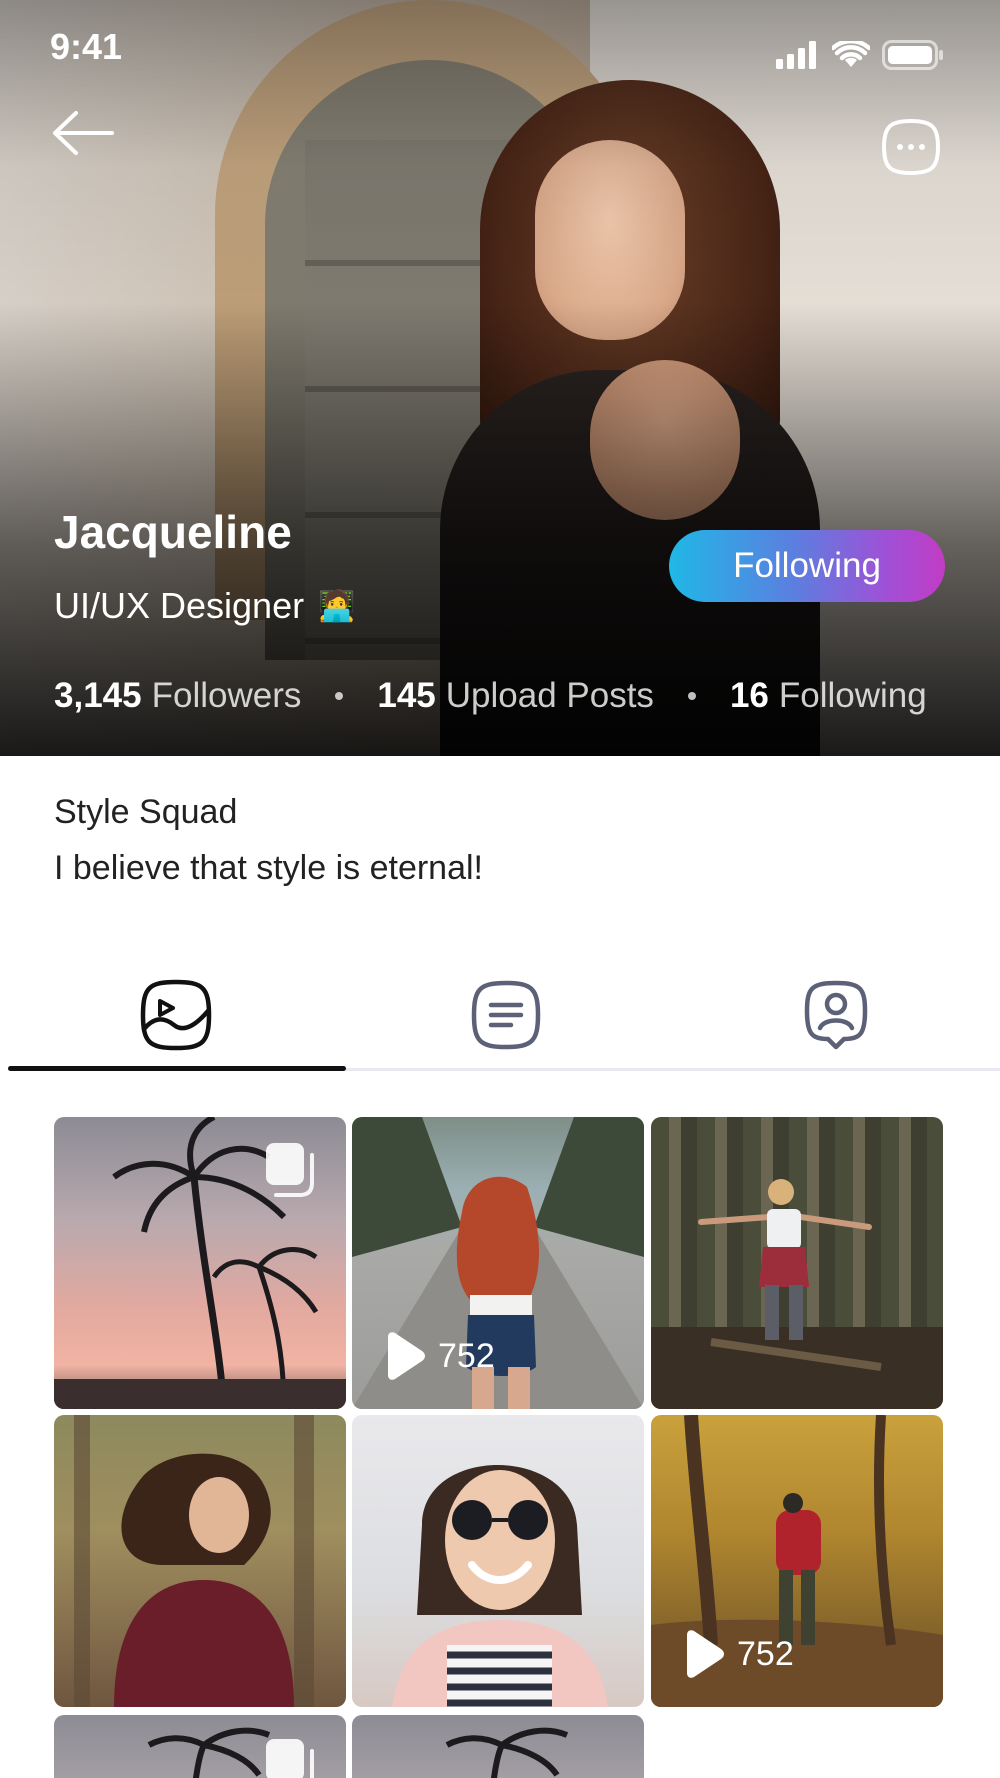 The image size is (1000, 1778). Describe the element at coordinates (749, 695) in the screenshot. I see `stat-following-value: 16` at that location.